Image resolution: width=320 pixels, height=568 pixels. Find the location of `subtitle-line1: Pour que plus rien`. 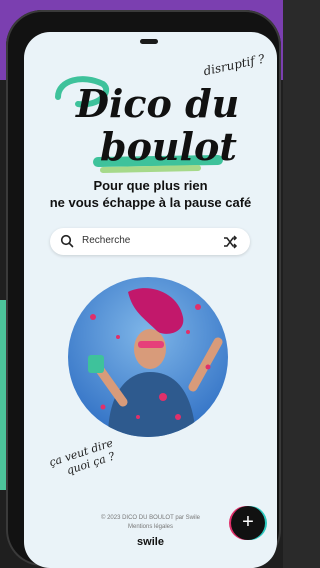

subtitle-line1: Pour que plus rien is located at coordinates (150, 185).